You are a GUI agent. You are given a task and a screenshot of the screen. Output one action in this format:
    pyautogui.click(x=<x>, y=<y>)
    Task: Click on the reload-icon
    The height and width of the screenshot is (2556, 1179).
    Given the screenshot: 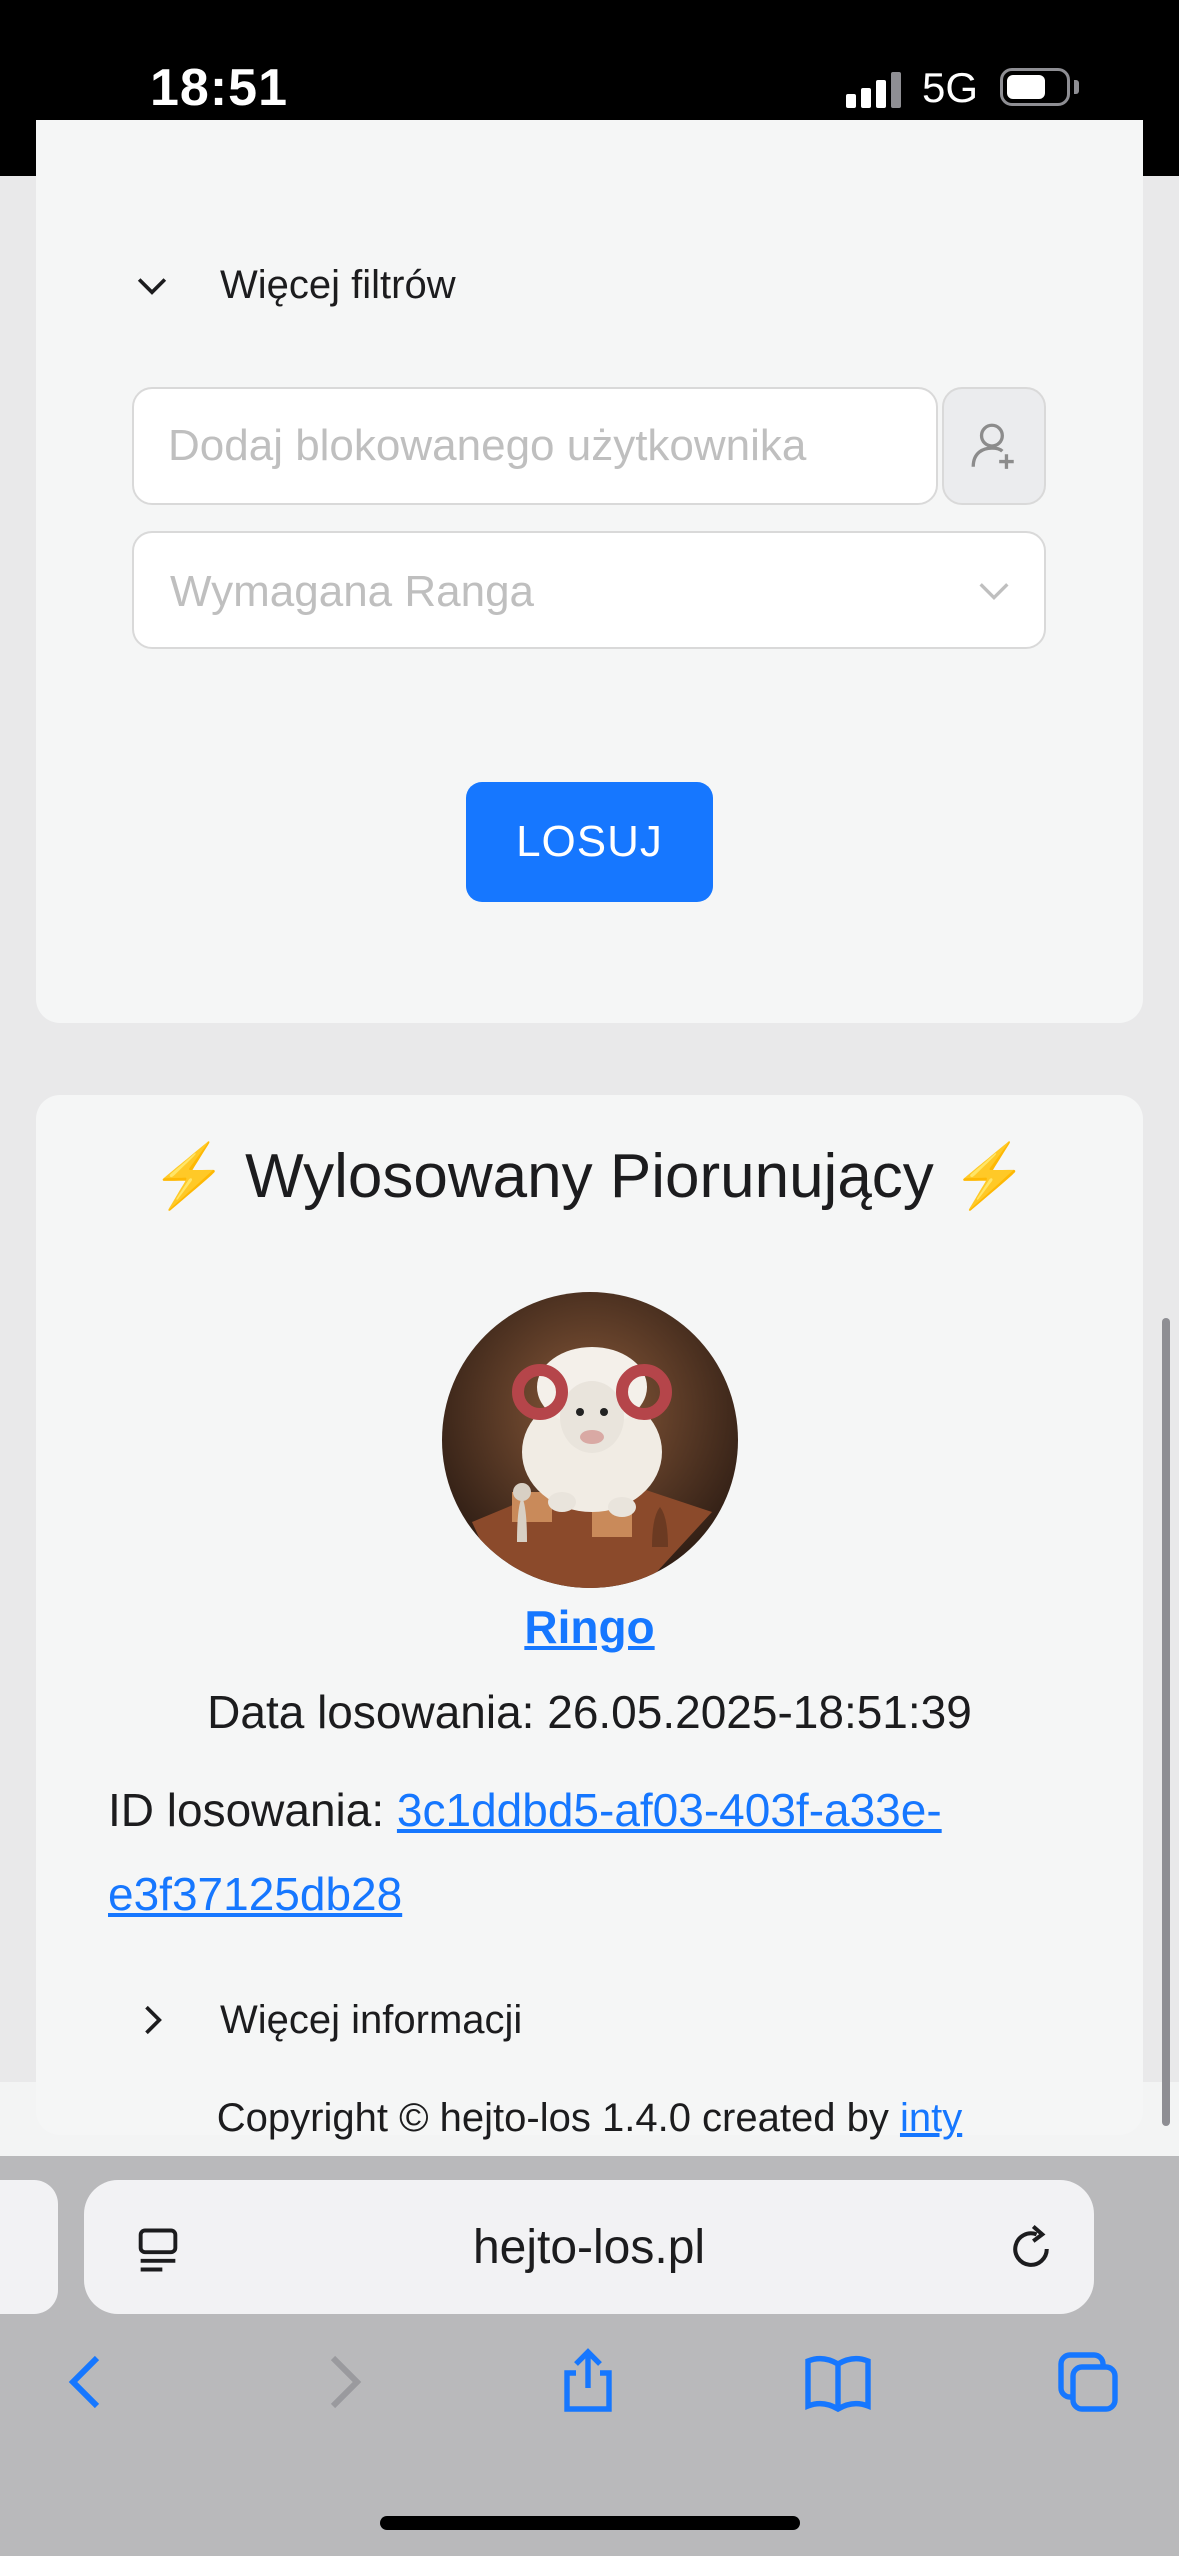 What is the action you would take?
    pyautogui.click(x=1031, y=2249)
    